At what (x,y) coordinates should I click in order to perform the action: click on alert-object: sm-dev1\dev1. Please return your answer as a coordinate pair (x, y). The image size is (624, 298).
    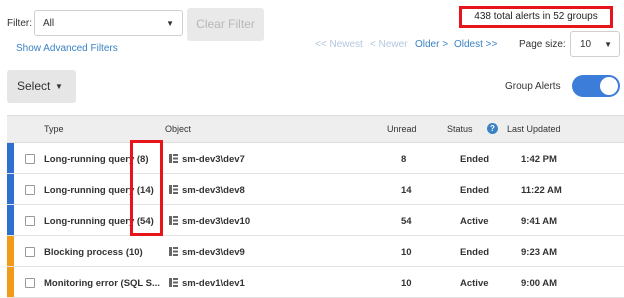
    Looking at the image, I should click on (213, 283).